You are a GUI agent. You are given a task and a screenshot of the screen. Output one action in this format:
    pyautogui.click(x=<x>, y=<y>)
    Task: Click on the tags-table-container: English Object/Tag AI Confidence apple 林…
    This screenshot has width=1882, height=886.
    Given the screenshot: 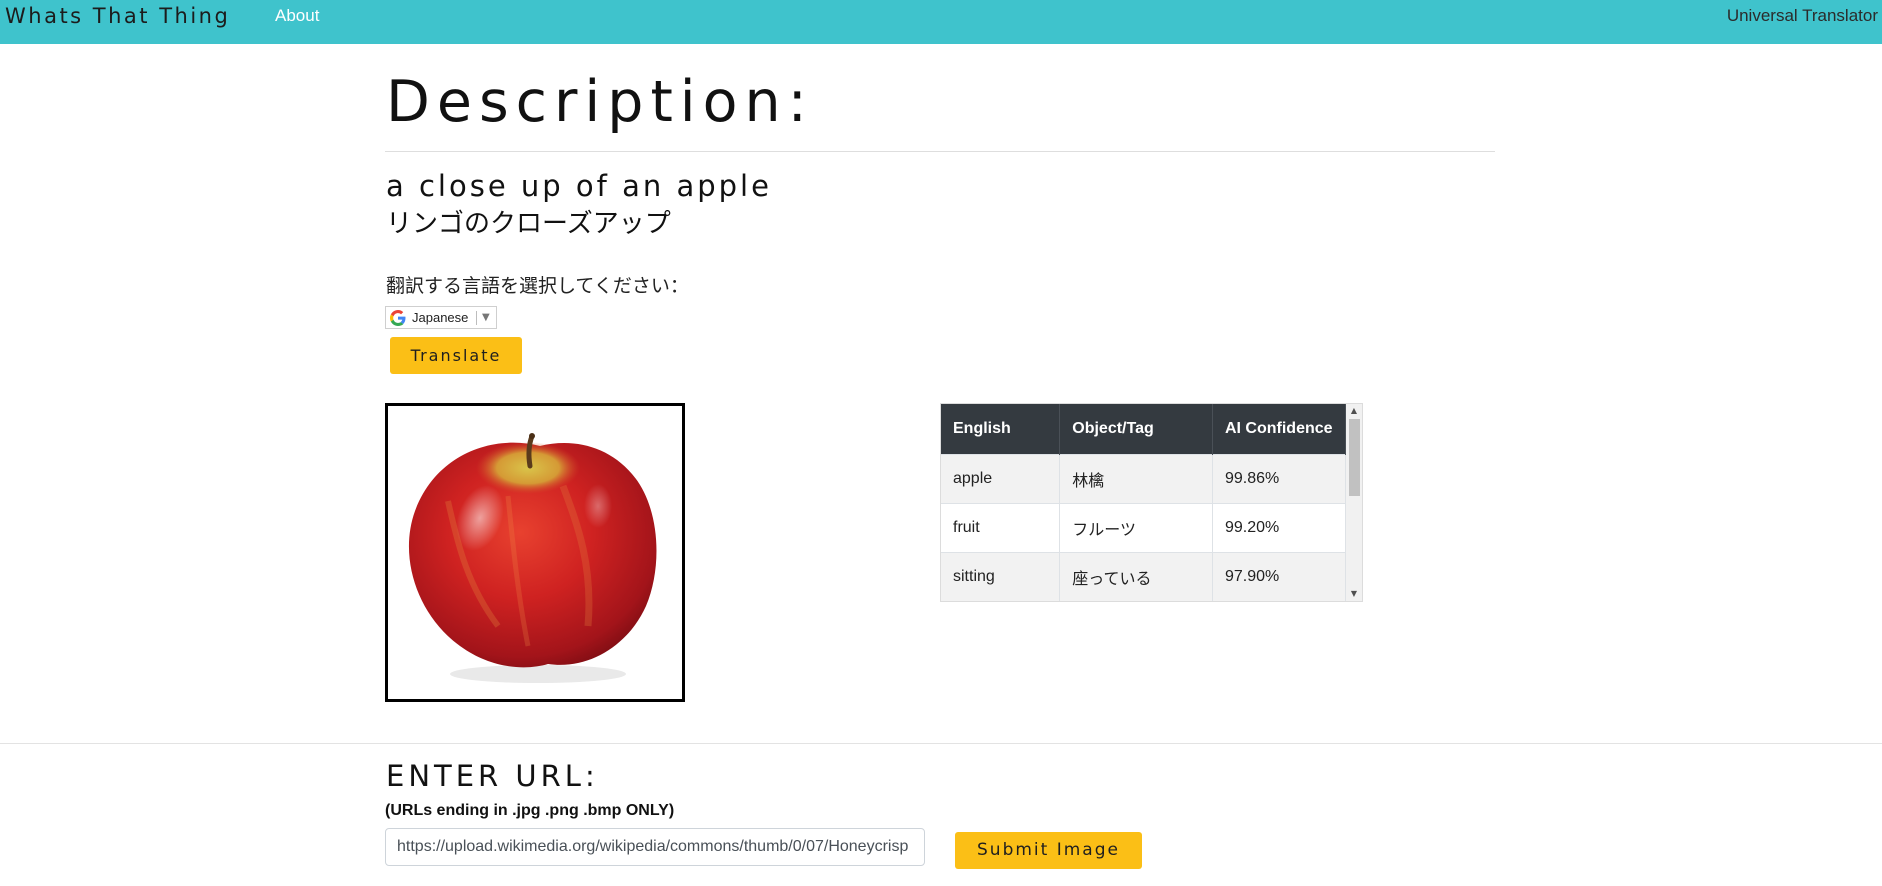 What is the action you would take?
    pyautogui.click(x=1151, y=502)
    